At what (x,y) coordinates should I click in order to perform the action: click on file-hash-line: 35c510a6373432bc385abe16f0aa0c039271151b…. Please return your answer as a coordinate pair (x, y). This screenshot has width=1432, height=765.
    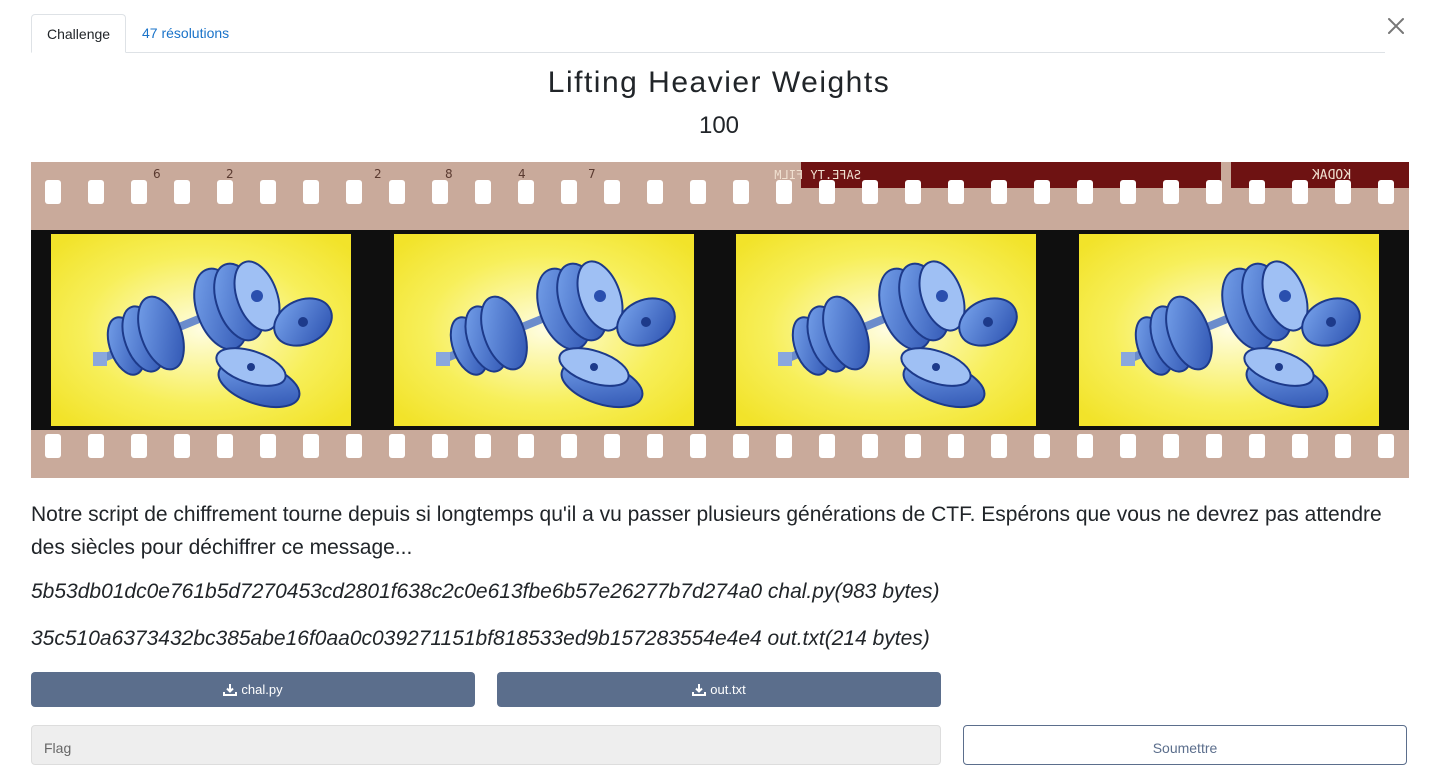
    Looking at the image, I should click on (480, 639).